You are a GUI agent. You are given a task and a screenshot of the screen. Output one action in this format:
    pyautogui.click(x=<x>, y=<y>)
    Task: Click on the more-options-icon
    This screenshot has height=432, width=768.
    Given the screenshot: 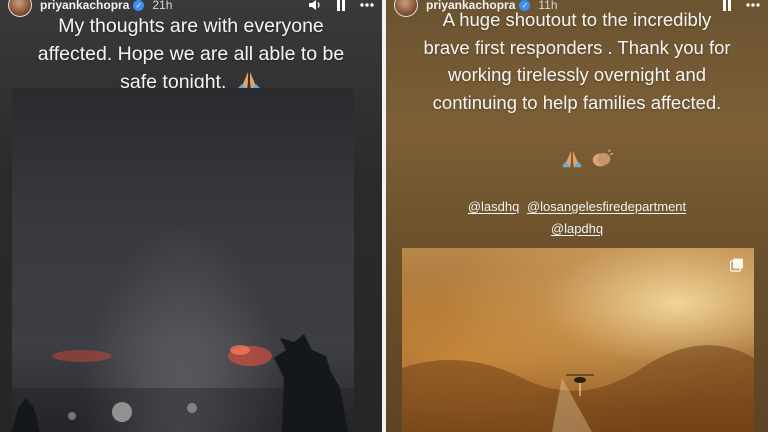 What is the action you would take?
    pyautogui.click(x=367, y=6)
    